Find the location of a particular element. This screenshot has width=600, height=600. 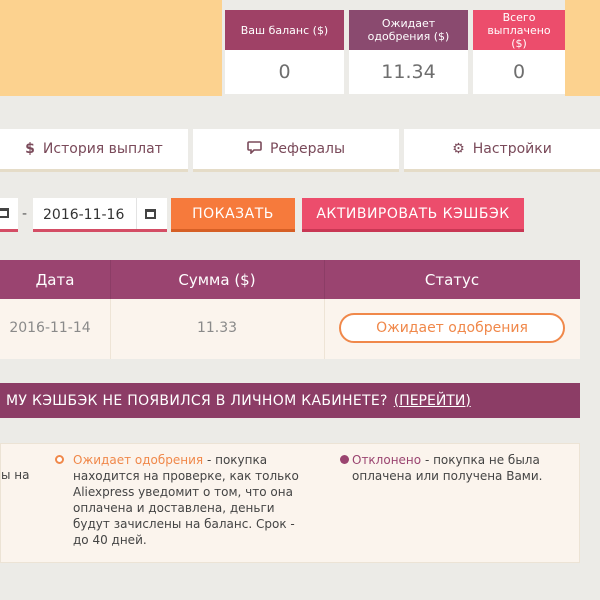

legend-text: ы на is located at coordinates (15, 475).